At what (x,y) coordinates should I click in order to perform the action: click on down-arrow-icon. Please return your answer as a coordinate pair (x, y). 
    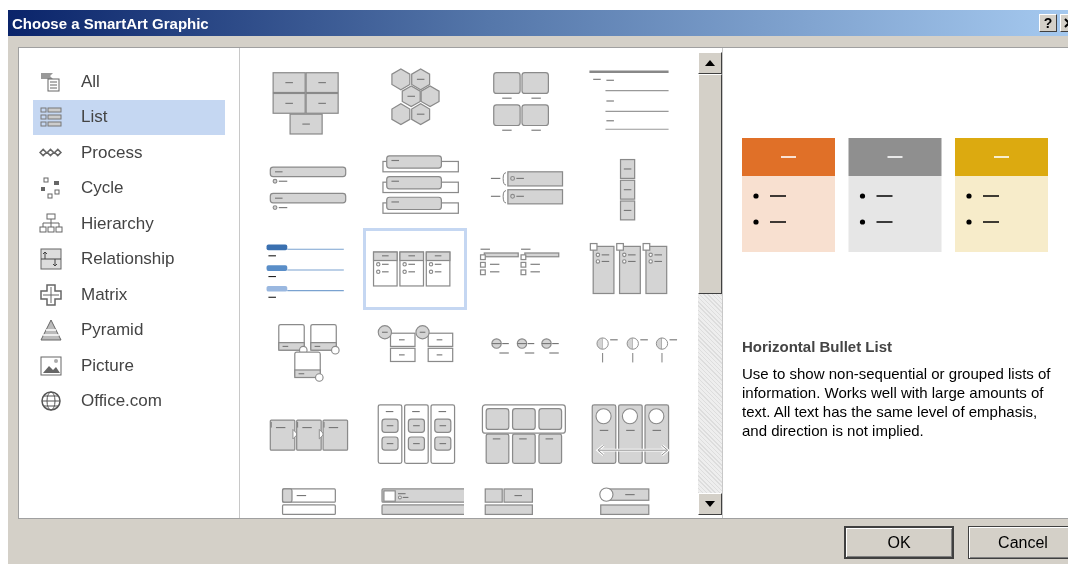
    Looking at the image, I should click on (710, 504).